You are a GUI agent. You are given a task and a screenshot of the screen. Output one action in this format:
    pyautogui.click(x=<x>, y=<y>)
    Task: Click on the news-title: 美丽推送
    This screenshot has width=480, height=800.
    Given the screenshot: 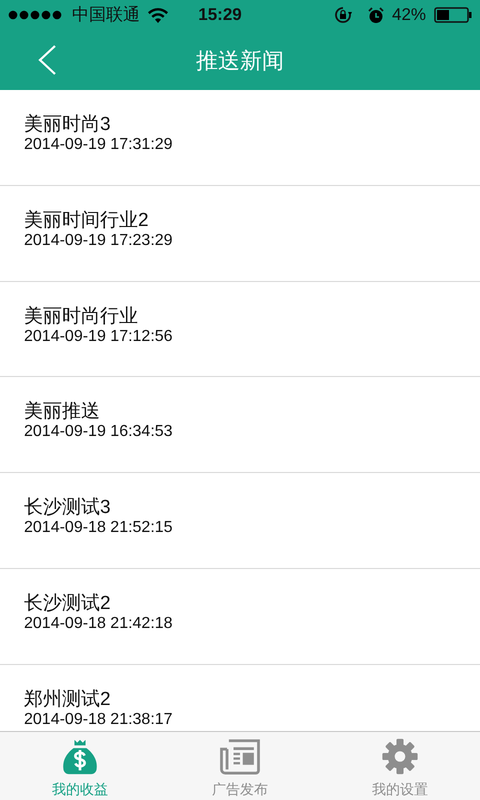 What is the action you would take?
    pyautogui.click(x=240, y=412)
    